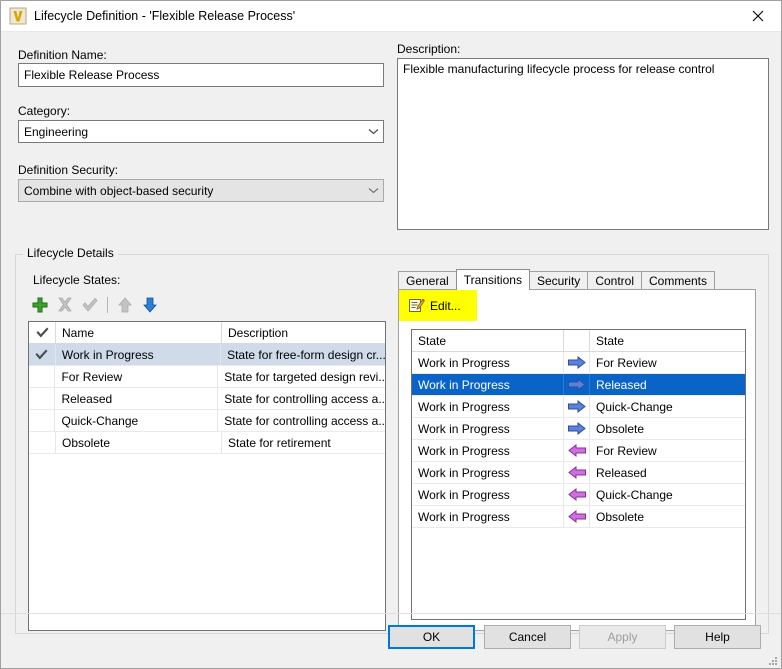  I want to click on ok-label: OK, so click(431, 637).